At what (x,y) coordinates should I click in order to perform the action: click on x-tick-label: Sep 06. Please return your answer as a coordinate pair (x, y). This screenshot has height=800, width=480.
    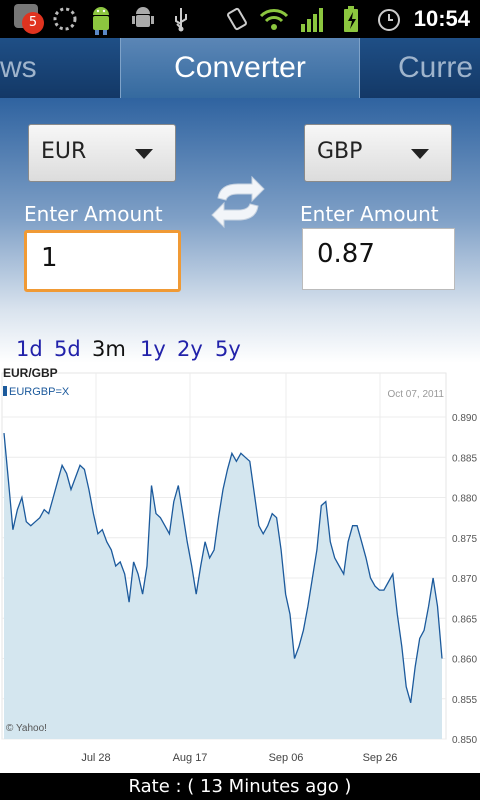
    Looking at the image, I should click on (286, 758).